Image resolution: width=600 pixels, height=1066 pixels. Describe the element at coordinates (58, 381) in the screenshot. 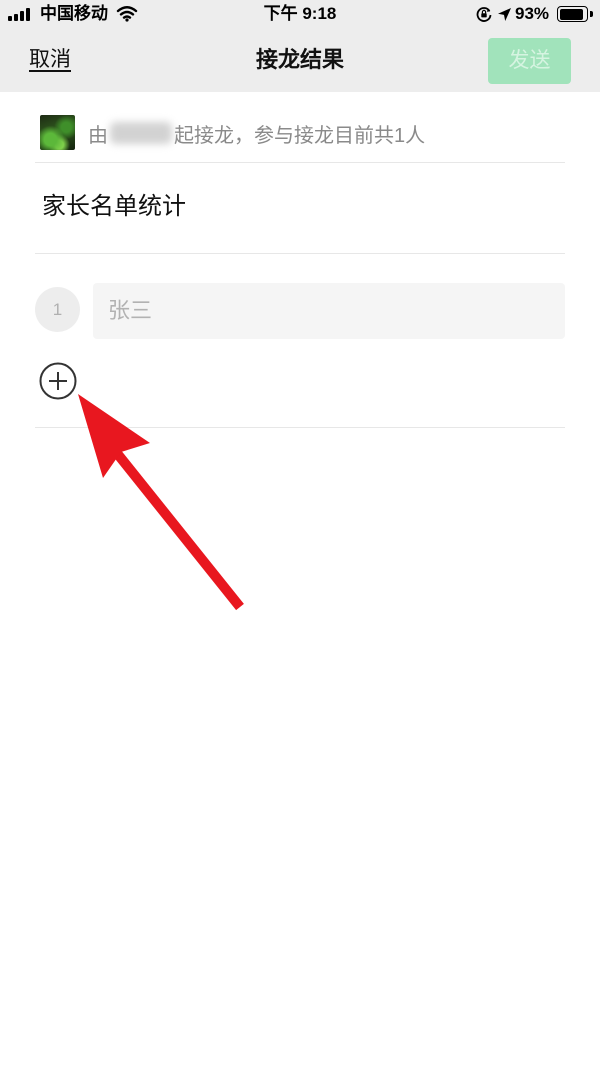

I see `plus-circle-icon` at that location.